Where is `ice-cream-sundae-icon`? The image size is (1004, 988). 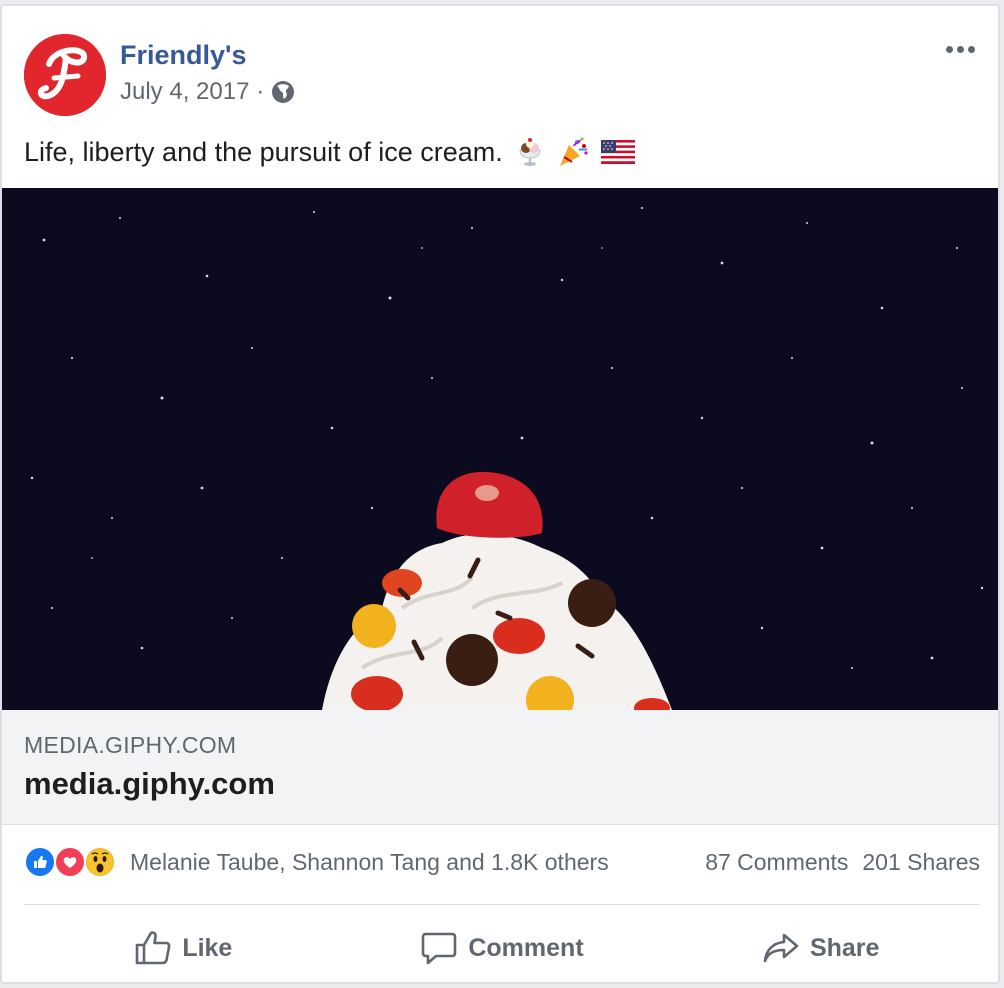
ice-cream-sundae-icon is located at coordinates (530, 152).